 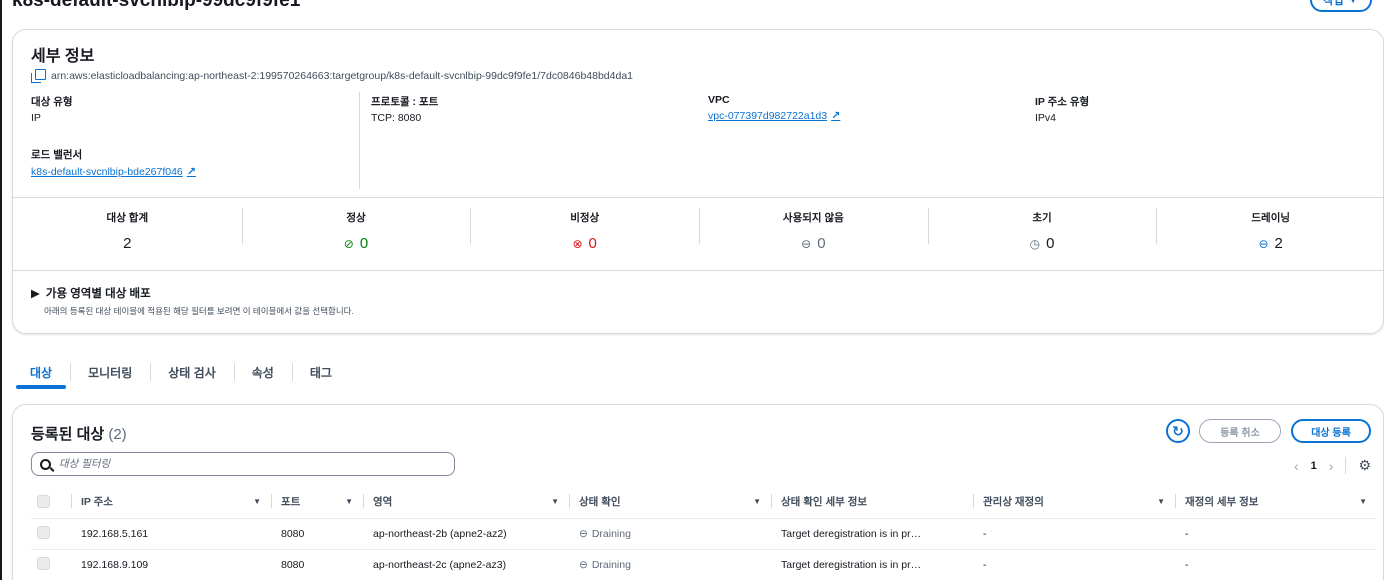 What do you see at coordinates (110, 372) in the screenshot?
I see `tab-monitoring: 모니터링` at bounding box center [110, 372].